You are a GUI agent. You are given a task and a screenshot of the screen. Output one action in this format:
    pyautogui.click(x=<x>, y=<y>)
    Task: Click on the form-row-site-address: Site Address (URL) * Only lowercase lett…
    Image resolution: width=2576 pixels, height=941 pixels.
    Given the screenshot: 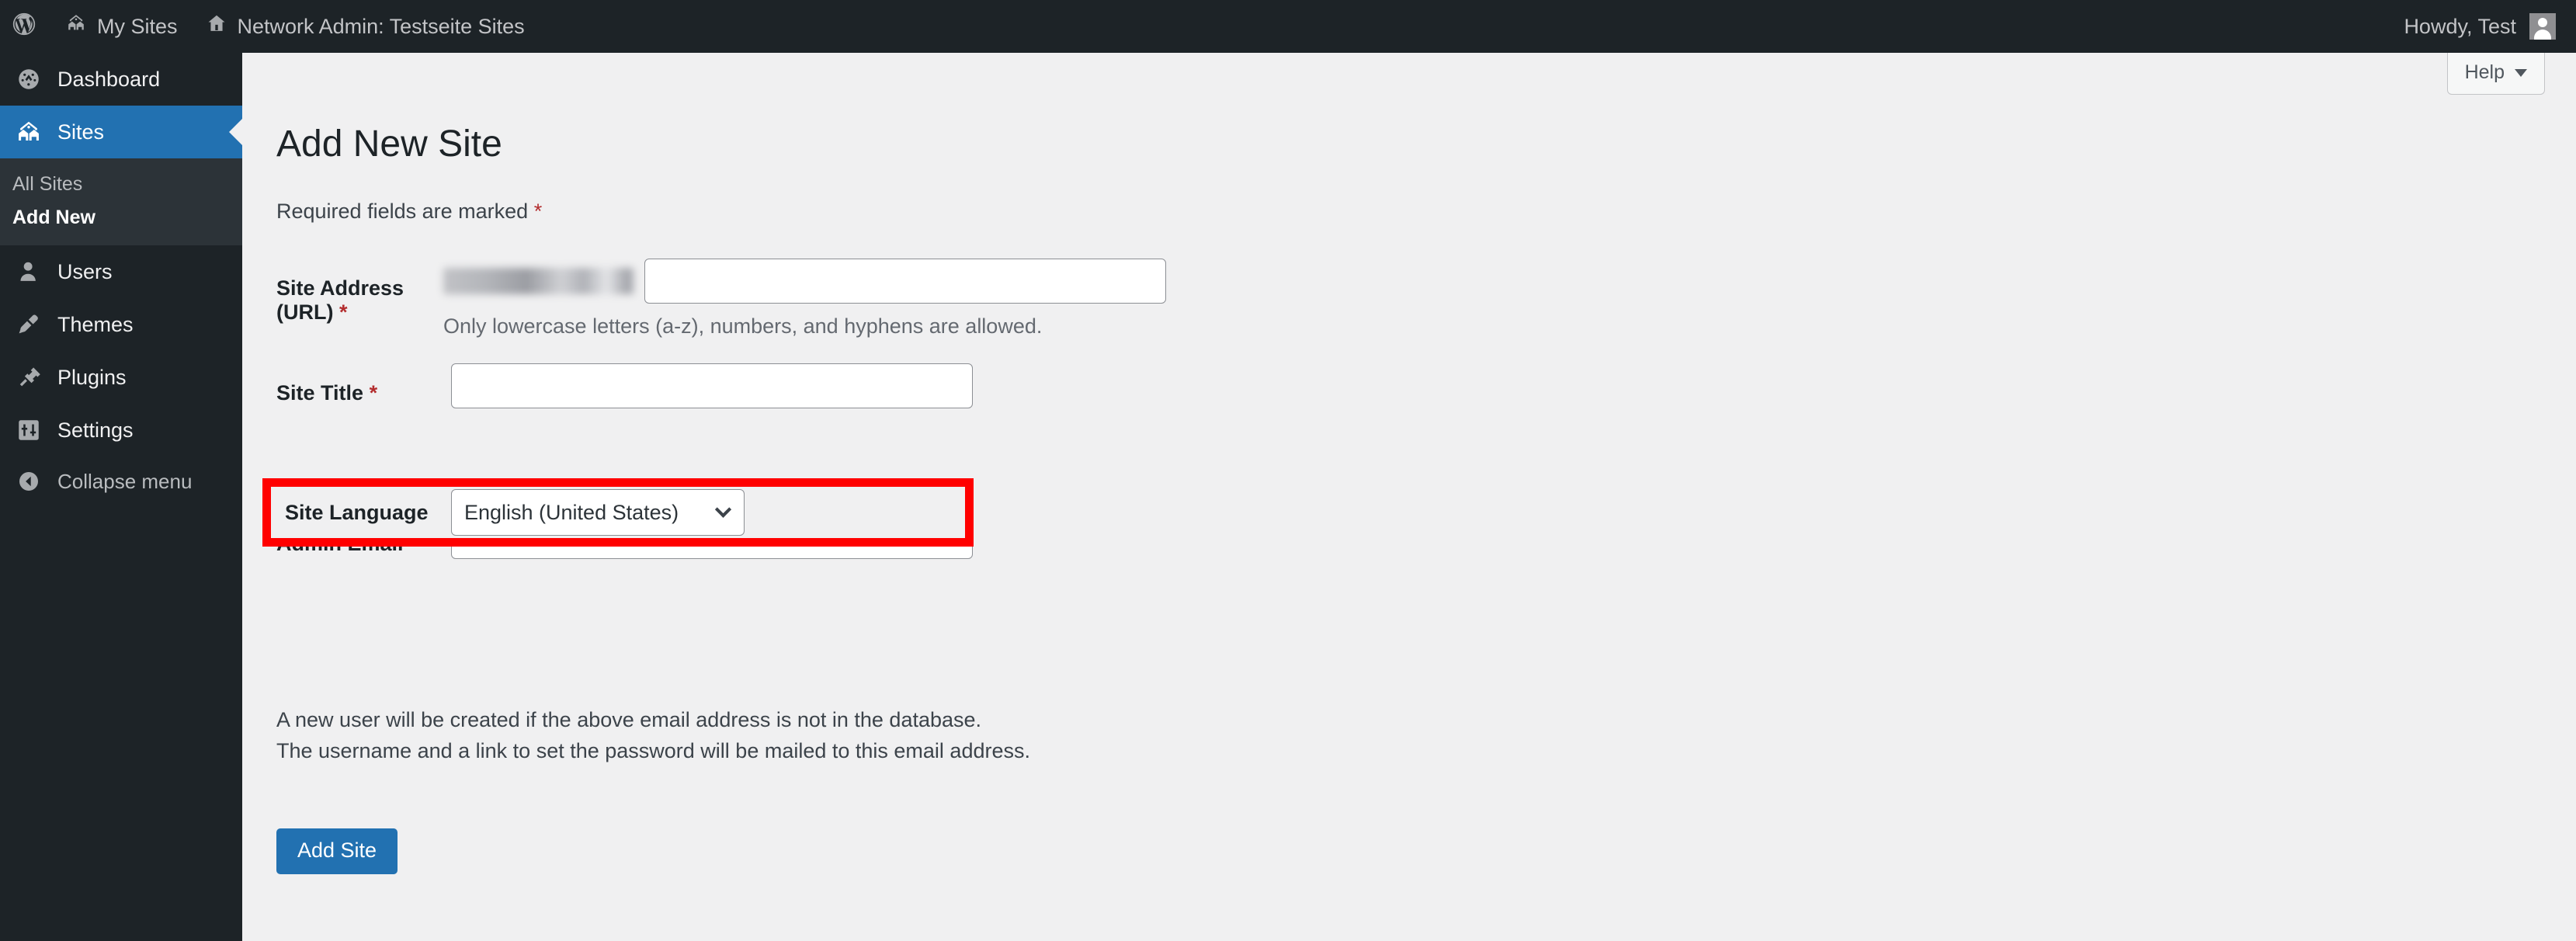 What is the action you would take?
    pyautogui.click(x=1130, y=299)
    